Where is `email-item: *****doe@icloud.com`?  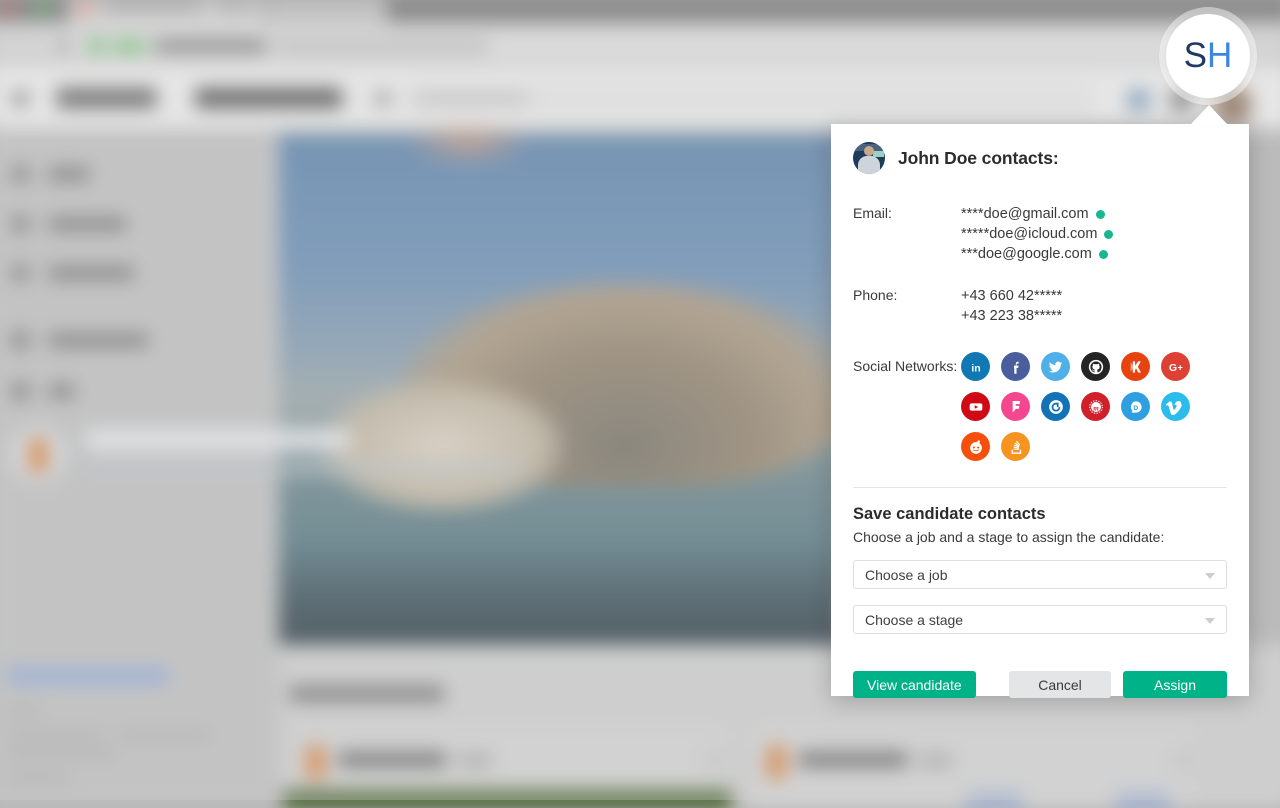 email-item: *****doe@icloud.com is located at coordinates (1094, 234).